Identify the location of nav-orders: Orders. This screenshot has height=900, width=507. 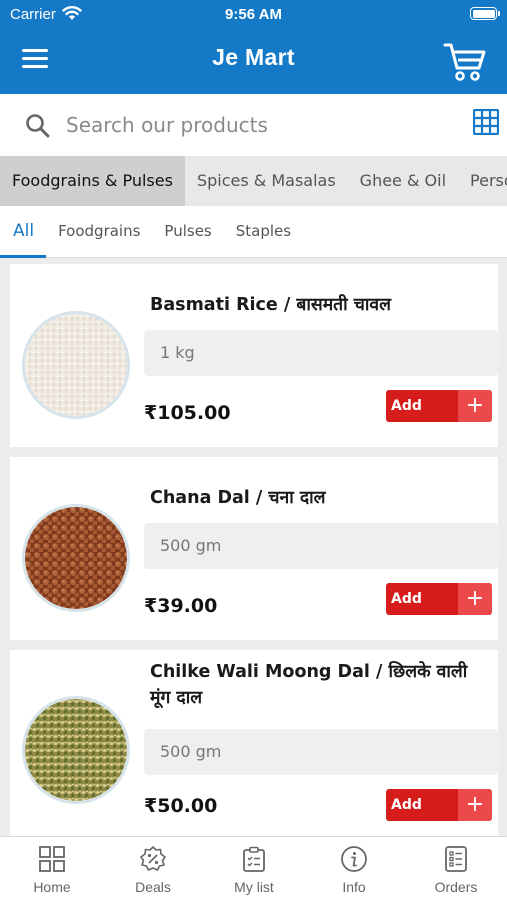
(456, 870).